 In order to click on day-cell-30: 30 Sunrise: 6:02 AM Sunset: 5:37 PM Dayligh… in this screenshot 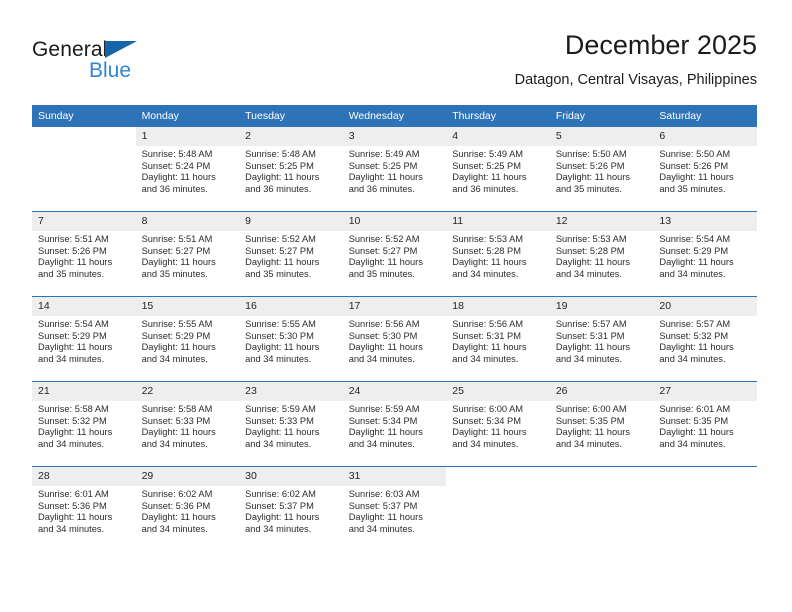, I will do `click(291, 509)`.